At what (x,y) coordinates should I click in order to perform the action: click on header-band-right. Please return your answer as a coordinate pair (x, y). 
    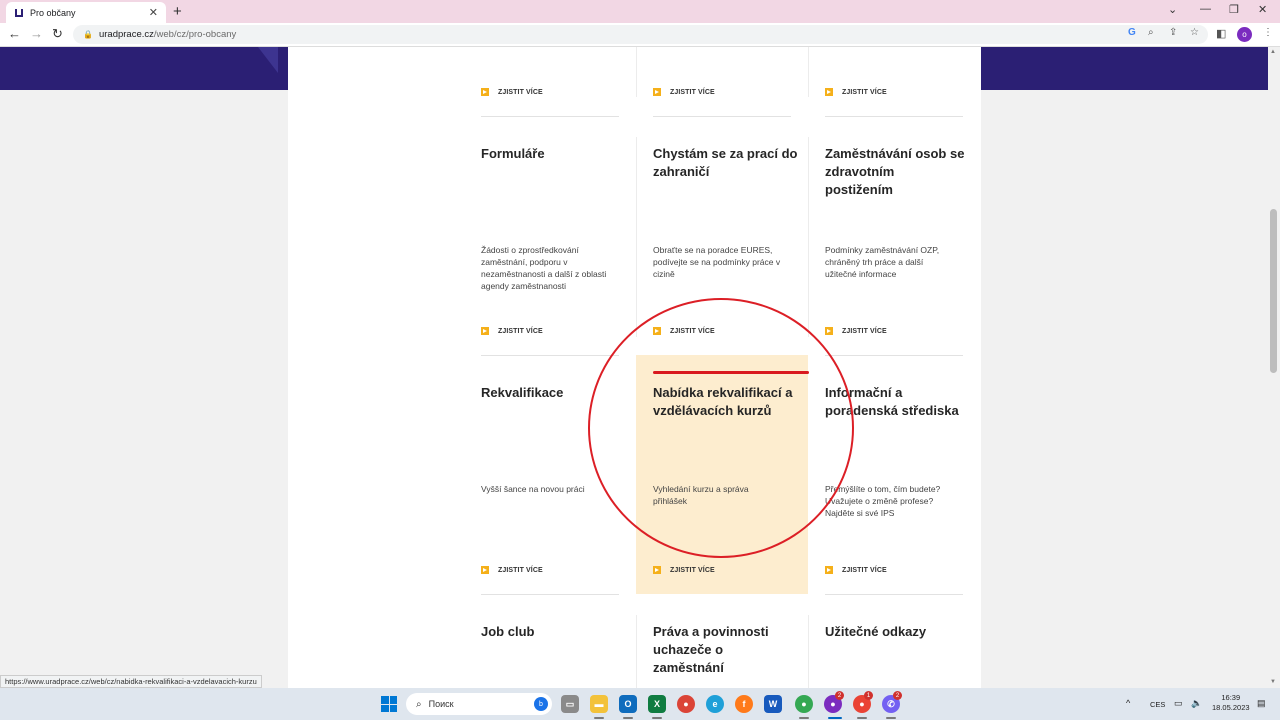
    Looking at the image, I should click on (1124, 68).